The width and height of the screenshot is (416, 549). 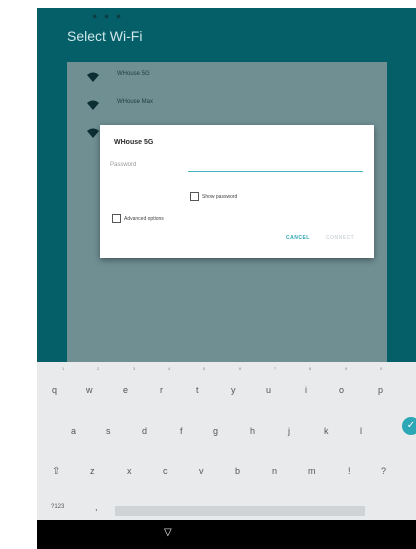 I want to click on key-x: x, so click(x=129, y=471).